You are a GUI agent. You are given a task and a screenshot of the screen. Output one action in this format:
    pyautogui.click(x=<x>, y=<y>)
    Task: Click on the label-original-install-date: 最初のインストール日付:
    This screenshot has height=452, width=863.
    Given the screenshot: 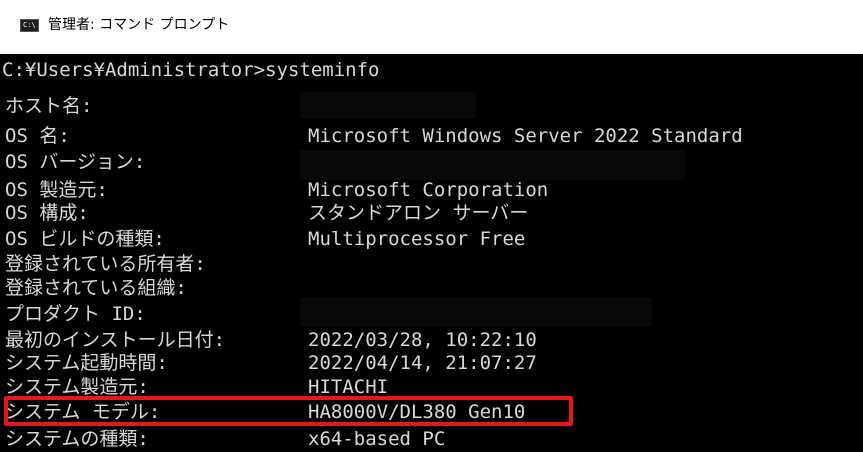 What is the action you would take?
    pyautogui.click(x=115, y=340)
    